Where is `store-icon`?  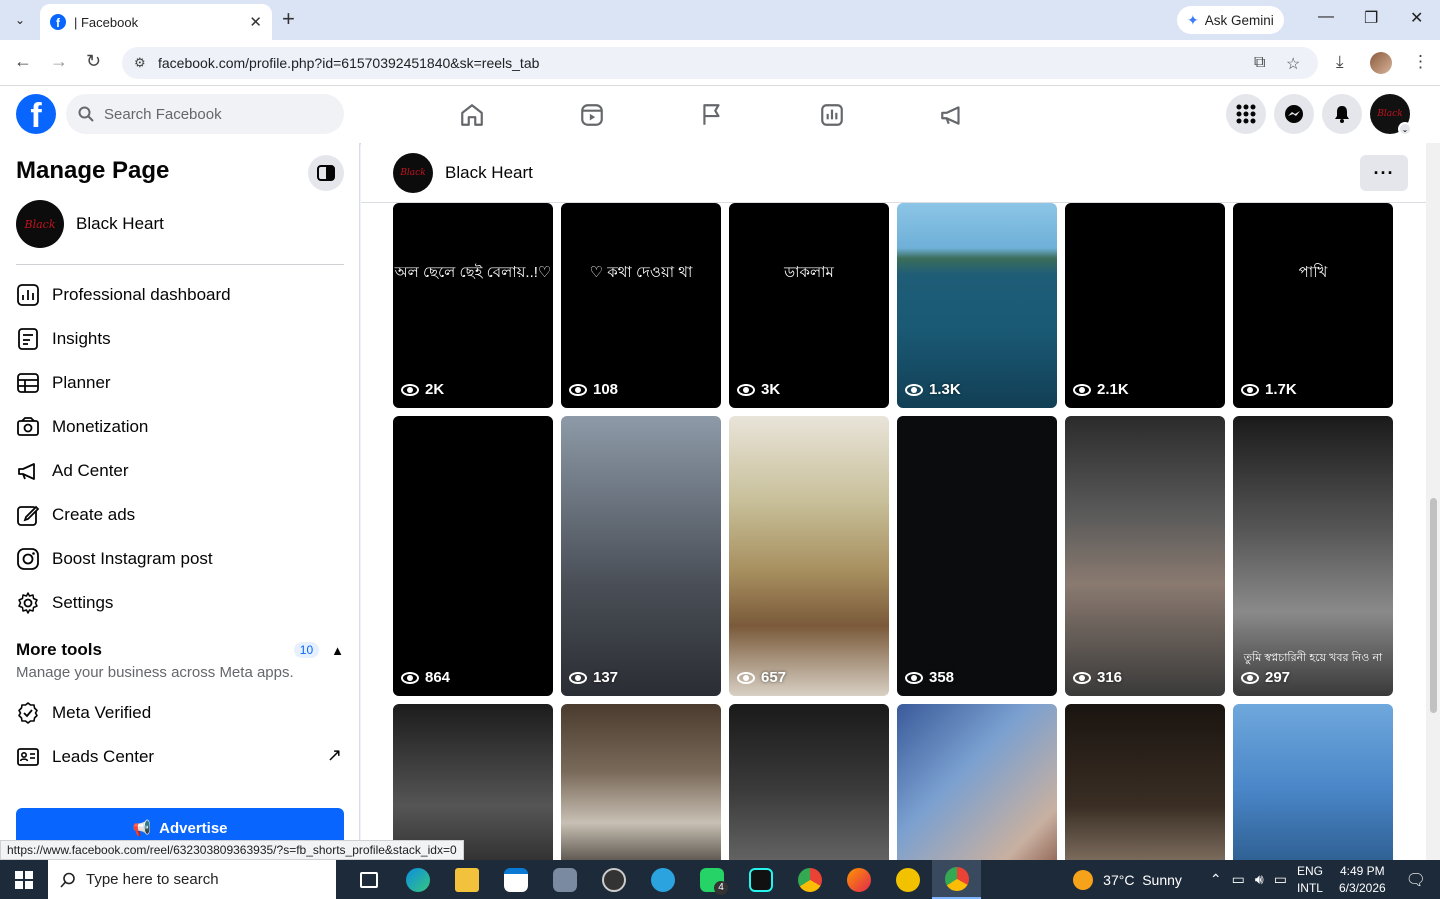 store-icon is located at coordinates (515, 879).